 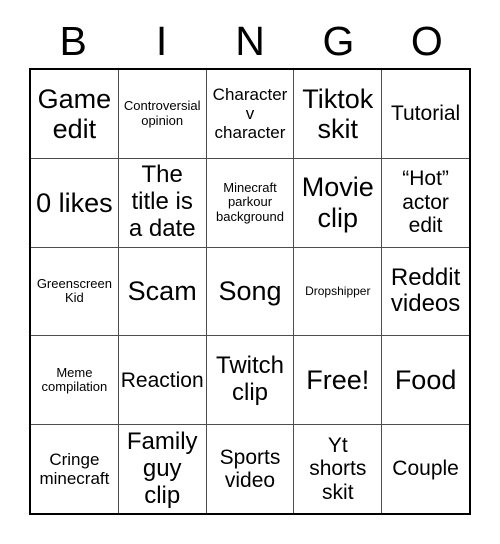 I want to click on bingo-cell-r2-c5: “Hot” actor edit, so click(x=425, y=202).